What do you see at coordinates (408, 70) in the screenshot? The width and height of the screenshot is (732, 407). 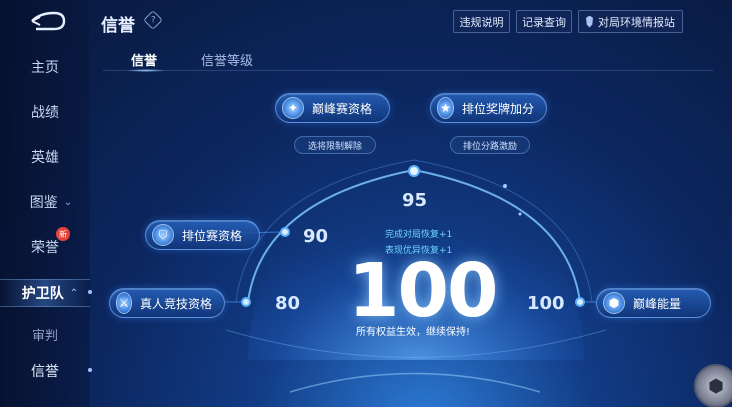 I see `tab-divider` at bounding box center [408, 70].